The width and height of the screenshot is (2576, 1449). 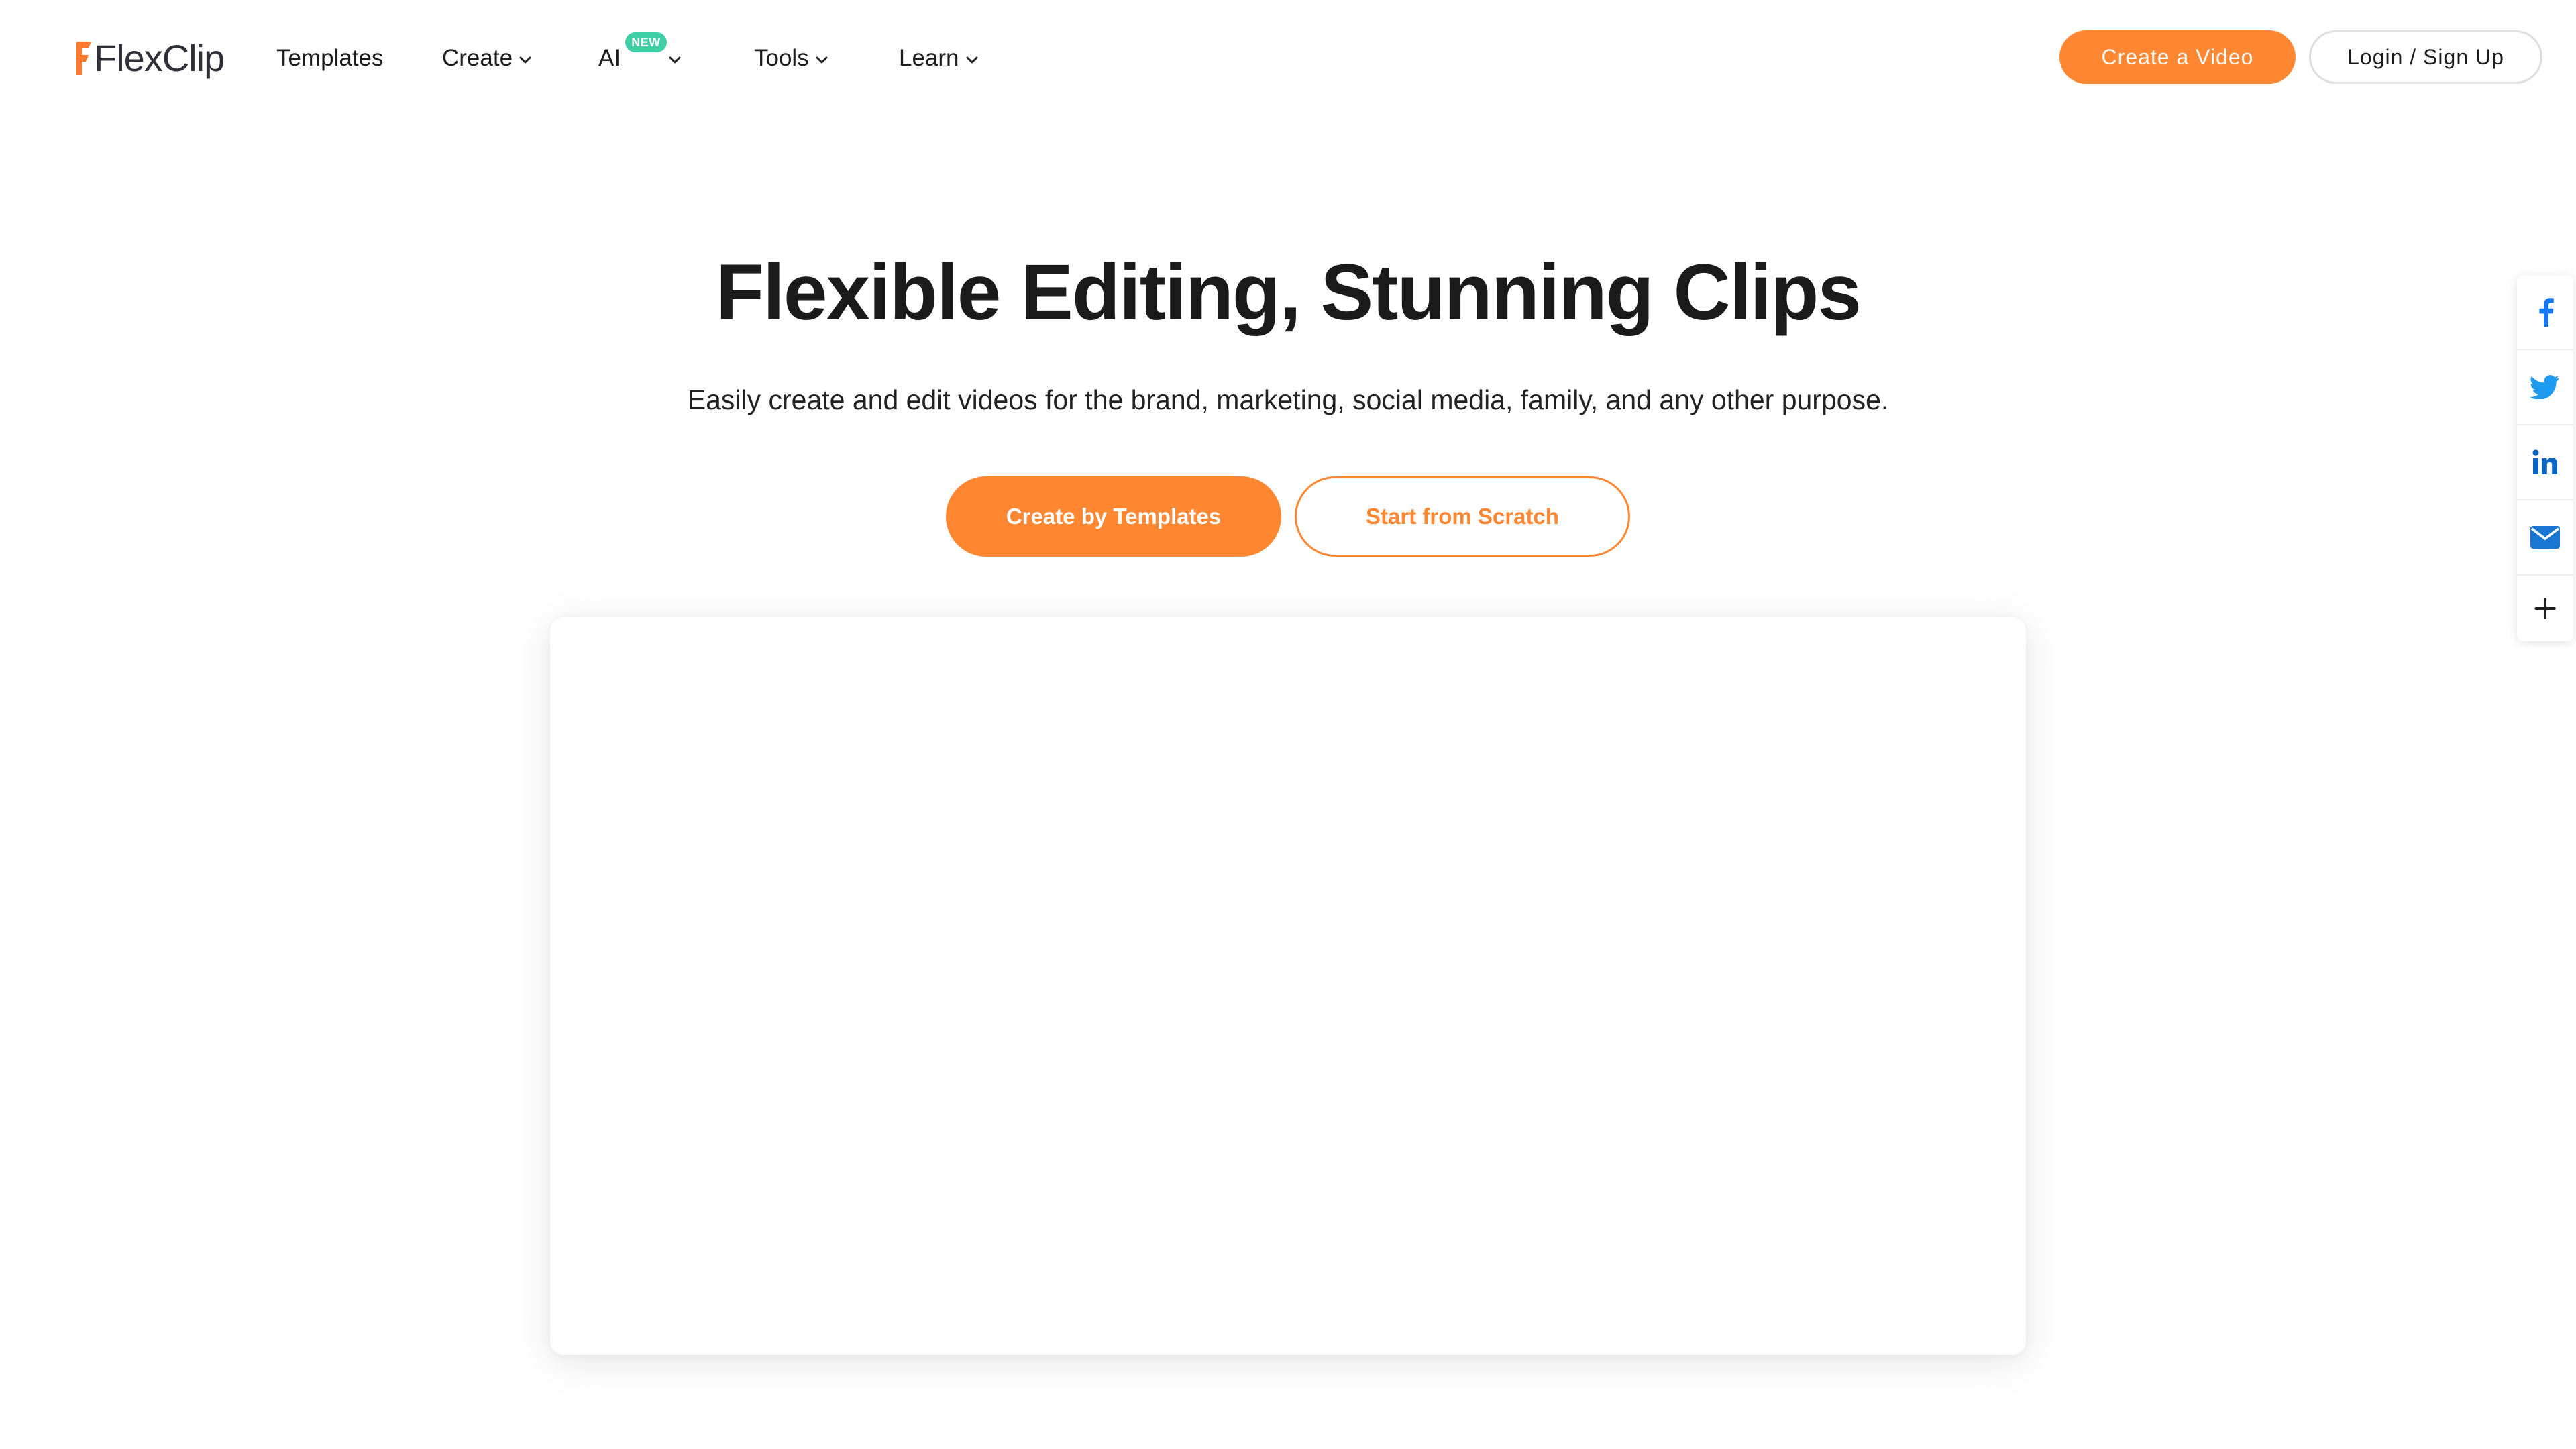 I want to click on create-by-templates-button: Create by Templates, so click(x=1113, y=516).